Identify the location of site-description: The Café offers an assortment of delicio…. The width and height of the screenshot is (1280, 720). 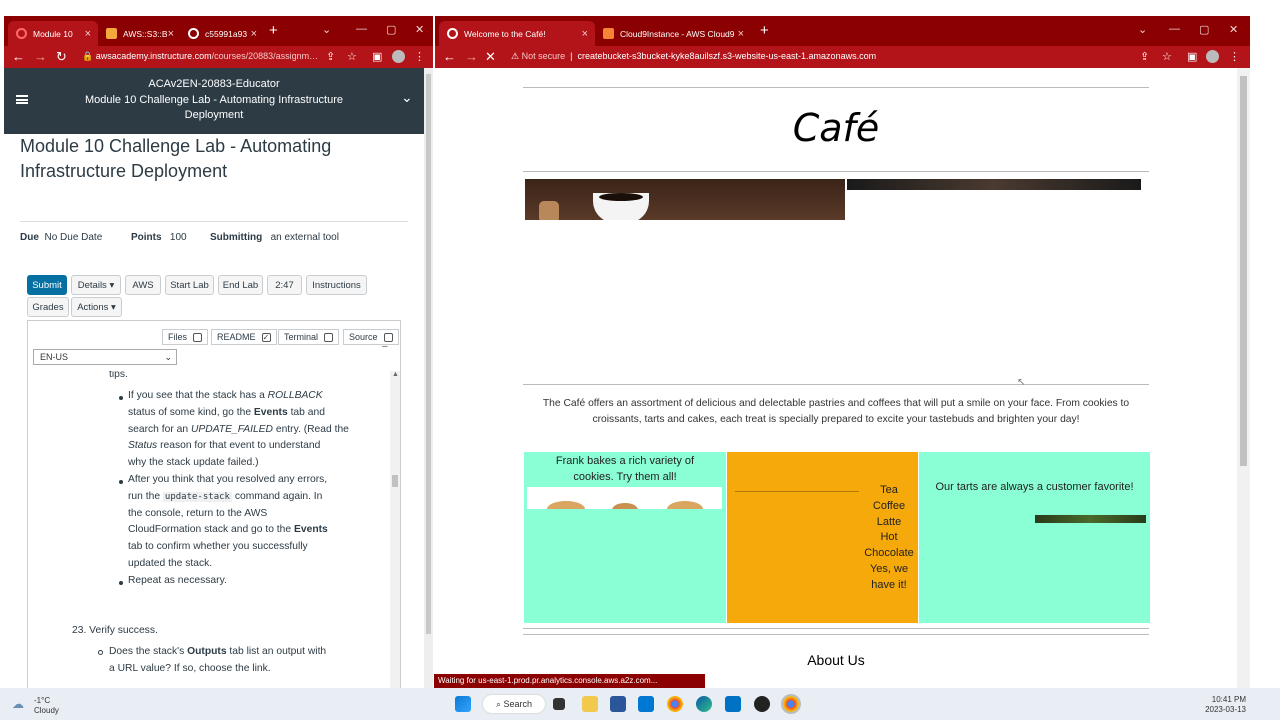
(836, 411).